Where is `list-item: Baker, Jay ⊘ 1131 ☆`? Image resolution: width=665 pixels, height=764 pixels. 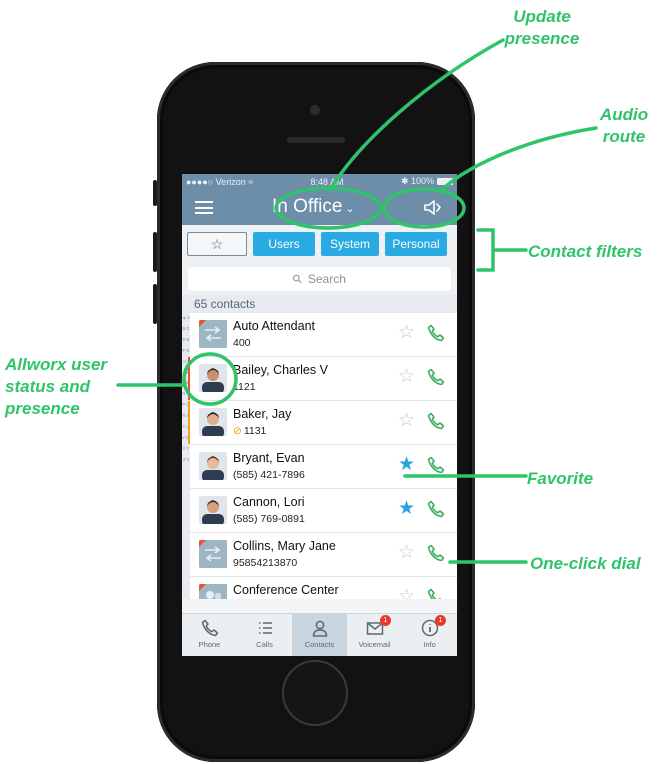
list-item: Baker, Jay ⊘ 1131 ☆ is located at coordinates (322, 423).